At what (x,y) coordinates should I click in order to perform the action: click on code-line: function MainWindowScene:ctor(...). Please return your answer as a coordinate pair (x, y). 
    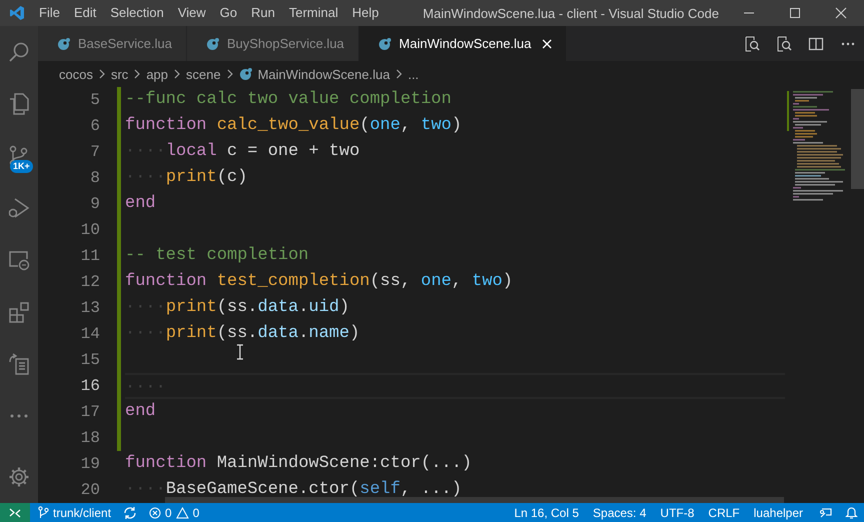
    Looking at the image, I should click on (298, 464).